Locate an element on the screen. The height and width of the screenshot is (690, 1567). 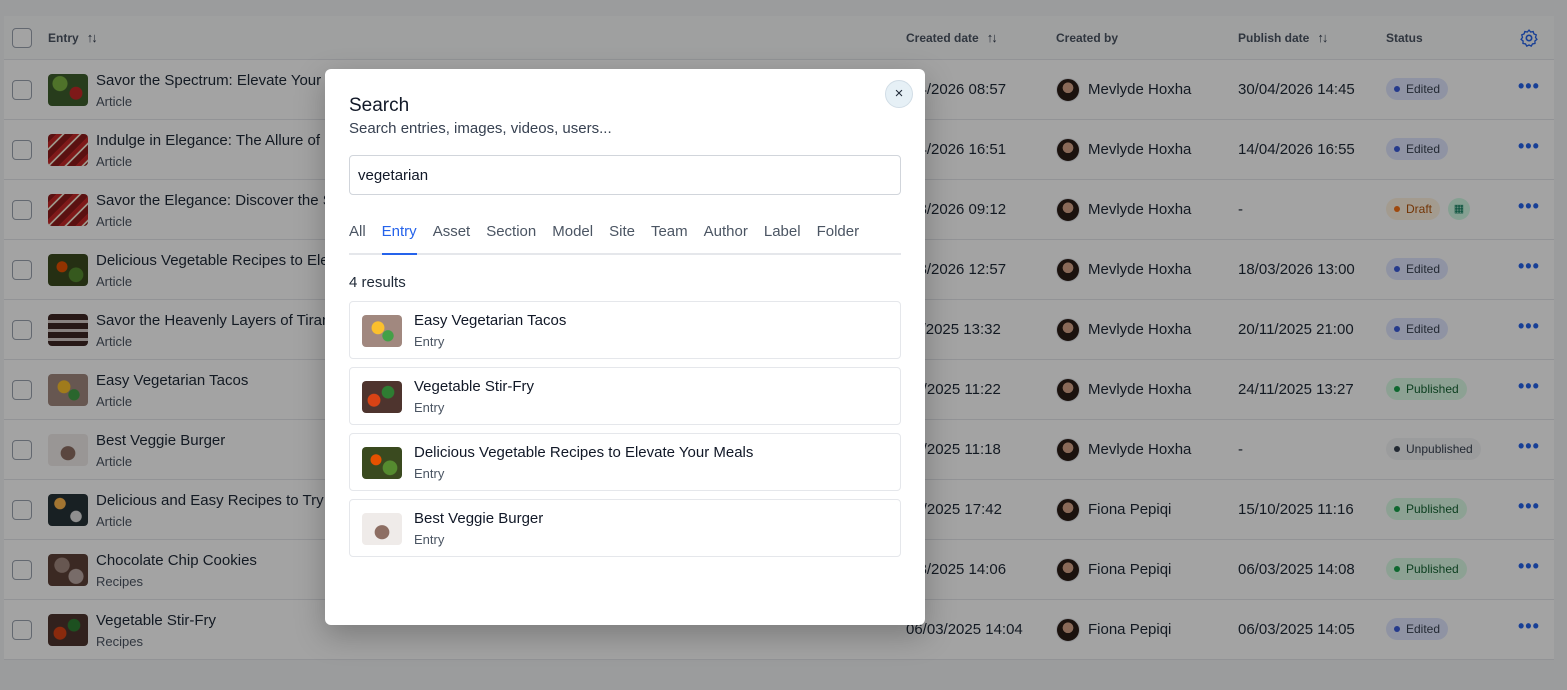
result-count: 4 results is located at coordinates (377, 282).